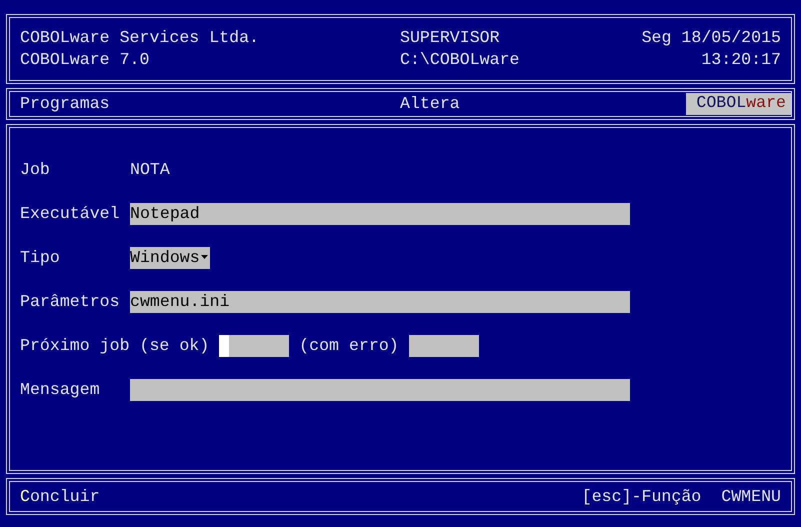 The width and height of the screenshot is (801, 527). I want to click on path-text: C:\COBOLware, so click(460, 59).